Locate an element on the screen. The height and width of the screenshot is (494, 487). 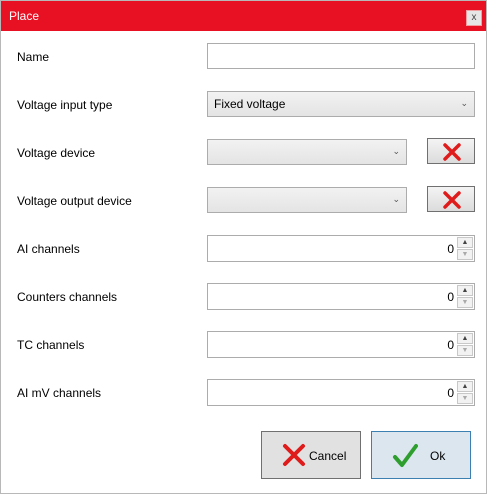
clear-voltage-output-device-button is located at coordinates (451, 199).